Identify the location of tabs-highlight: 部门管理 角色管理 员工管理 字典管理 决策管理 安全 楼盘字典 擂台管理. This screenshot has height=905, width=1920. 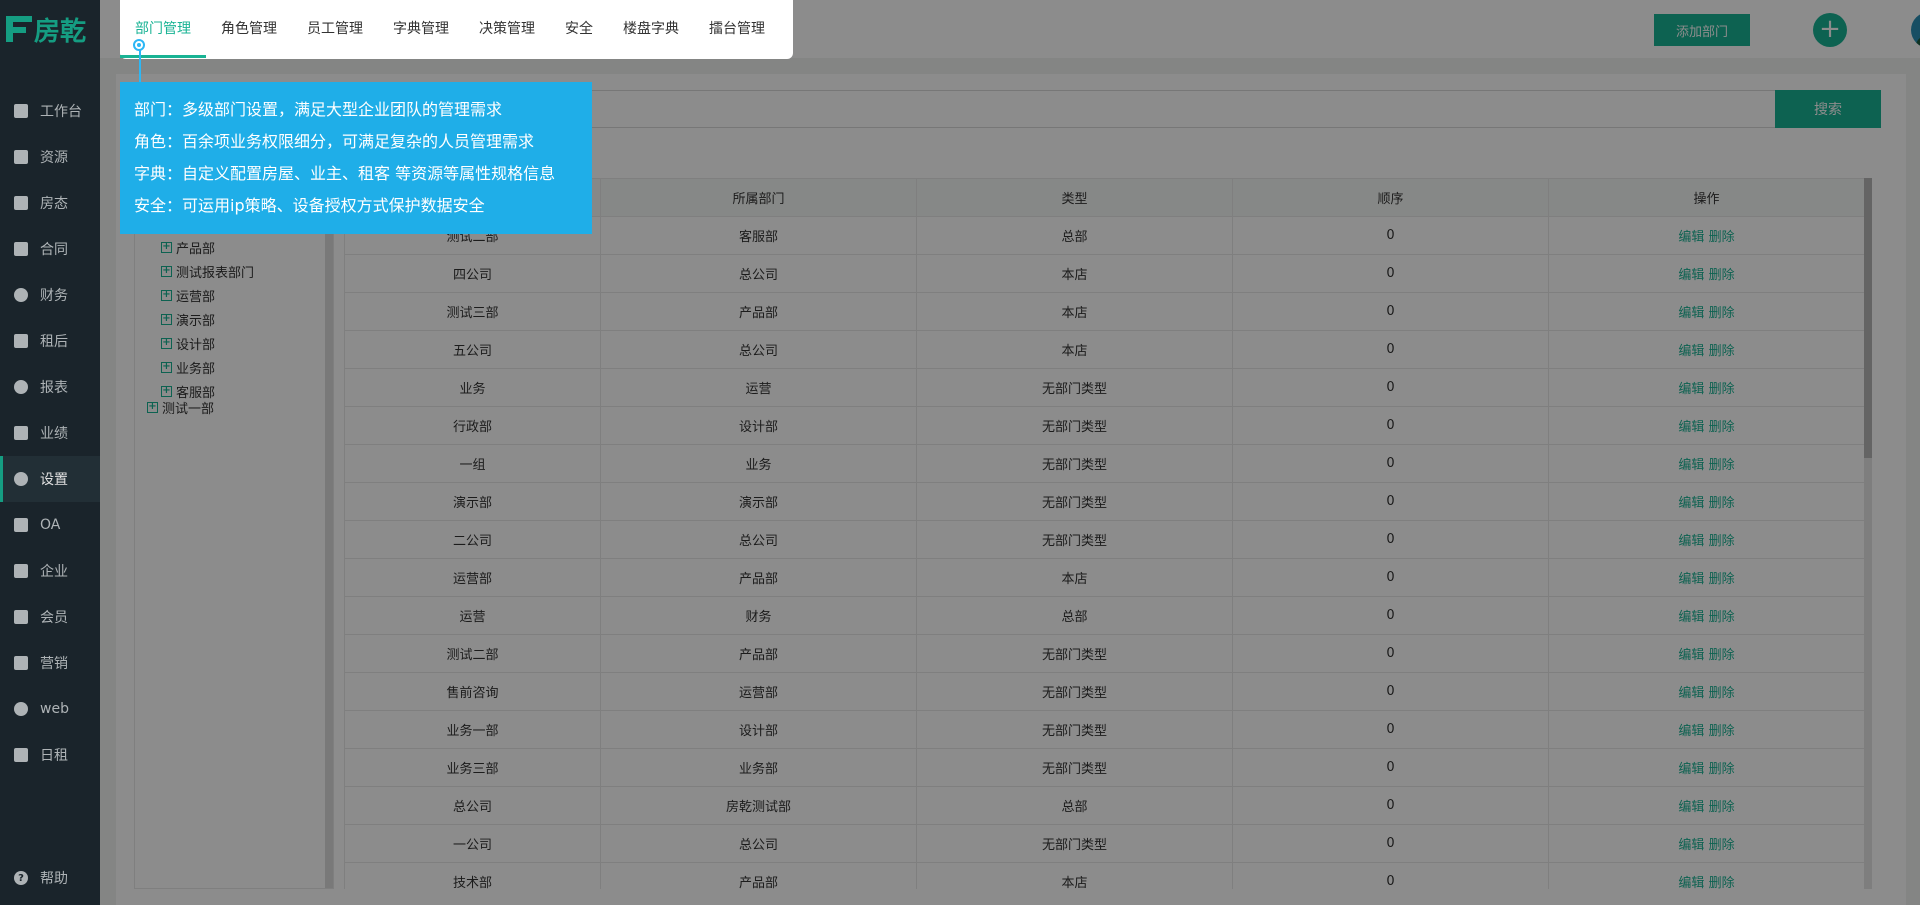
(456, 29).